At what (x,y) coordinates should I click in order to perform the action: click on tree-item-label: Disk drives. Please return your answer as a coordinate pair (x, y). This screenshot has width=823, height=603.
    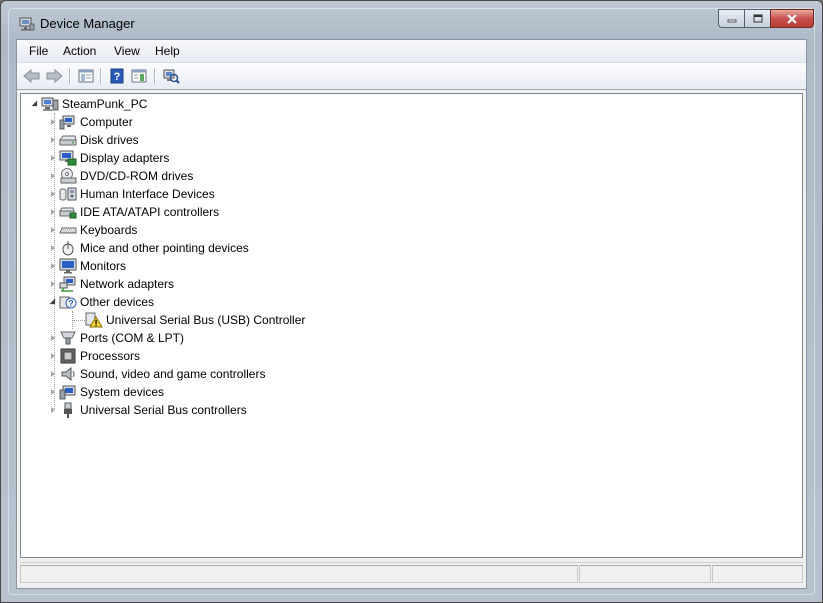
    Looking at the image, I should click on (109, 140).